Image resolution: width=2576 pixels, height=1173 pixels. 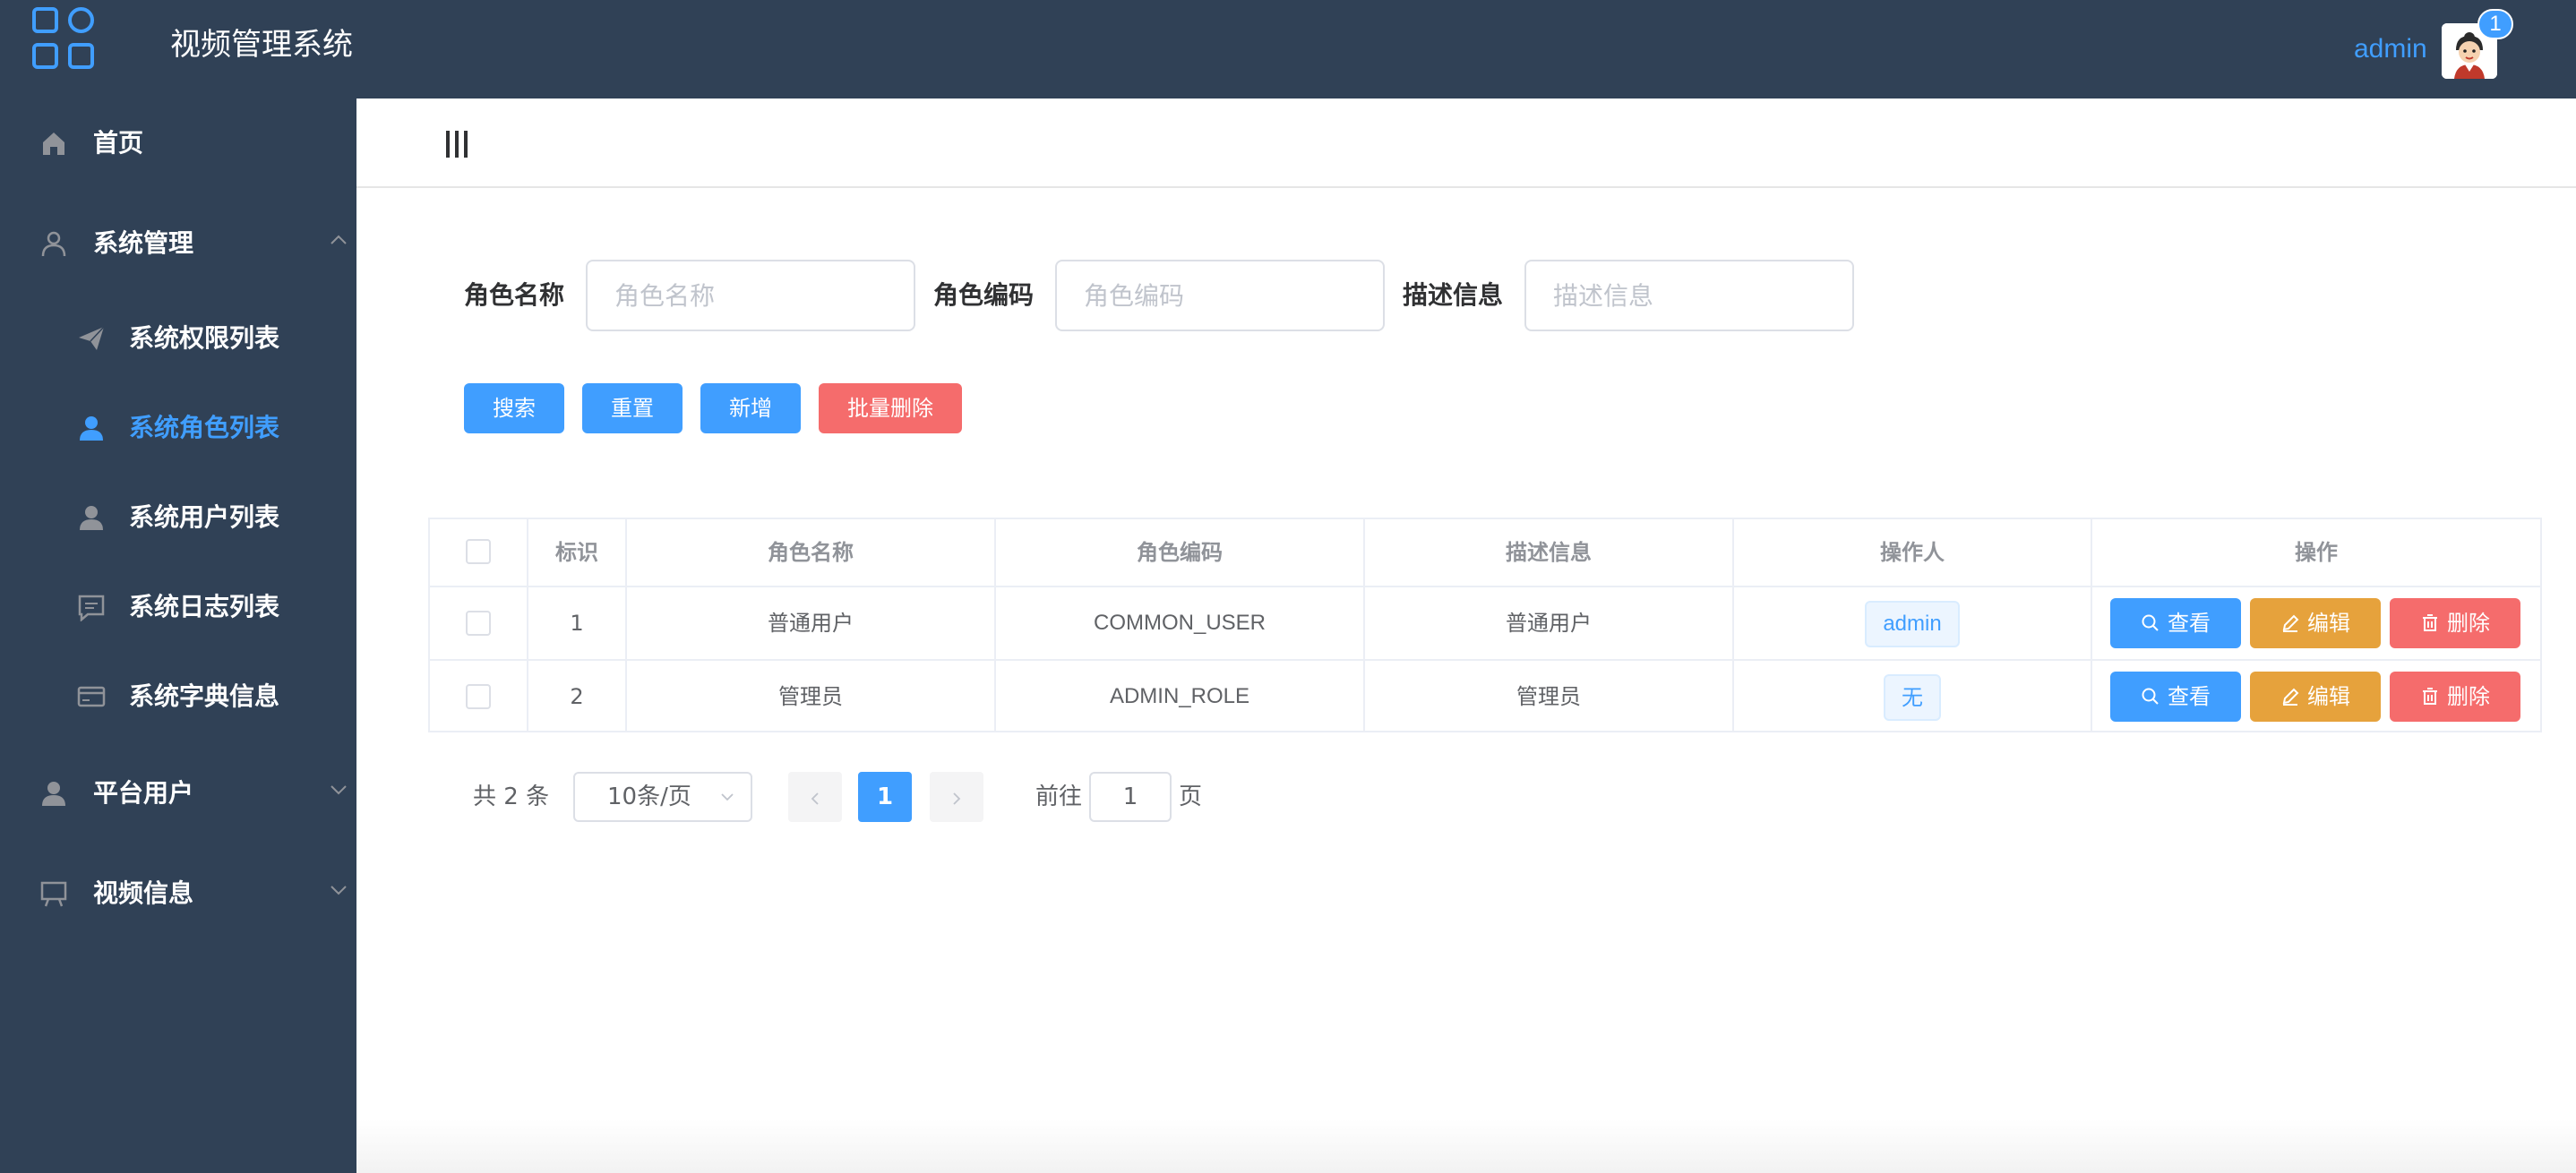 I want to click on row-id: 2, so click(x=577, y=696).